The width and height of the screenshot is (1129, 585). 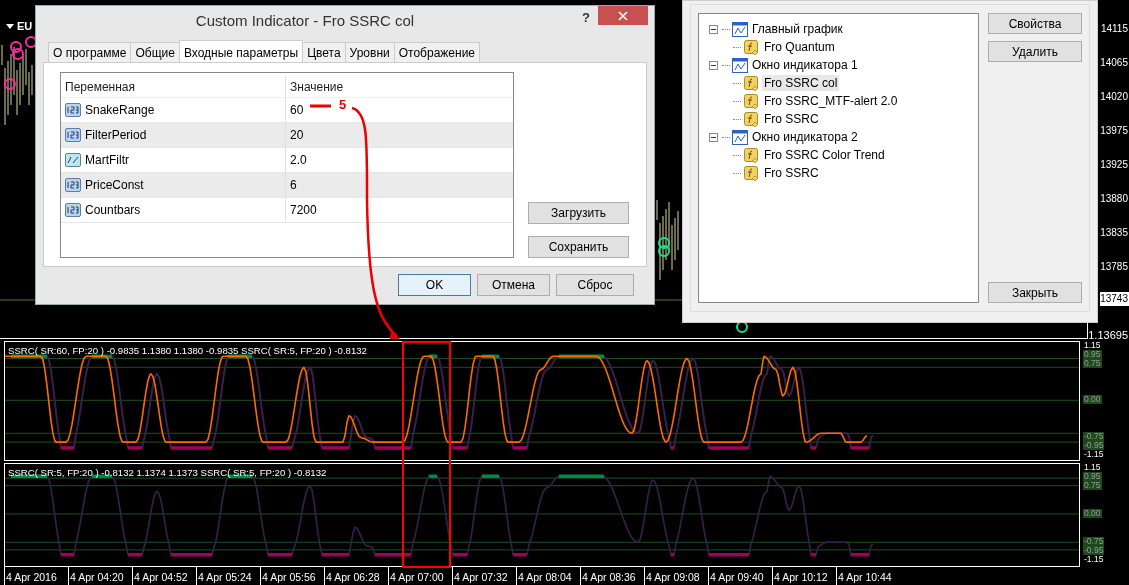 What do you see at coordinates (612, 576) in the screenshot?
I see `time-label: 4 Apr 08:36` at bounding box center [612, 576].